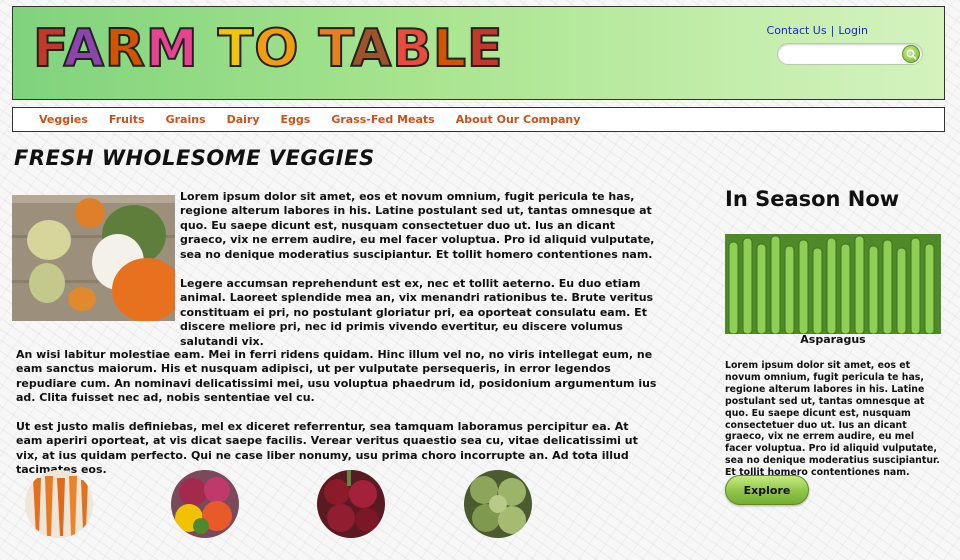 The width and height of the screenshot is (960, 560). What do you see at coordinates (518, 119) in the screenshot?
I see `nav-item-about: About Our Company` at bounding box center [518, 119].